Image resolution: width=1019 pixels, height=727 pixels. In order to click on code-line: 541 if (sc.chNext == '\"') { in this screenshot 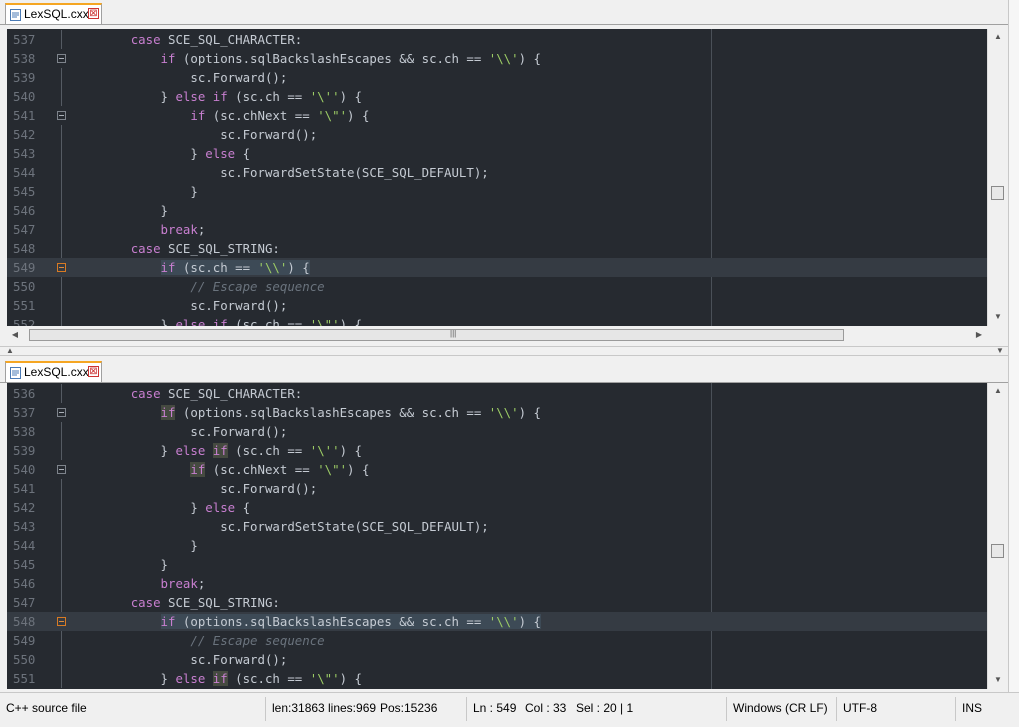, I will do `click(497, 115)`.